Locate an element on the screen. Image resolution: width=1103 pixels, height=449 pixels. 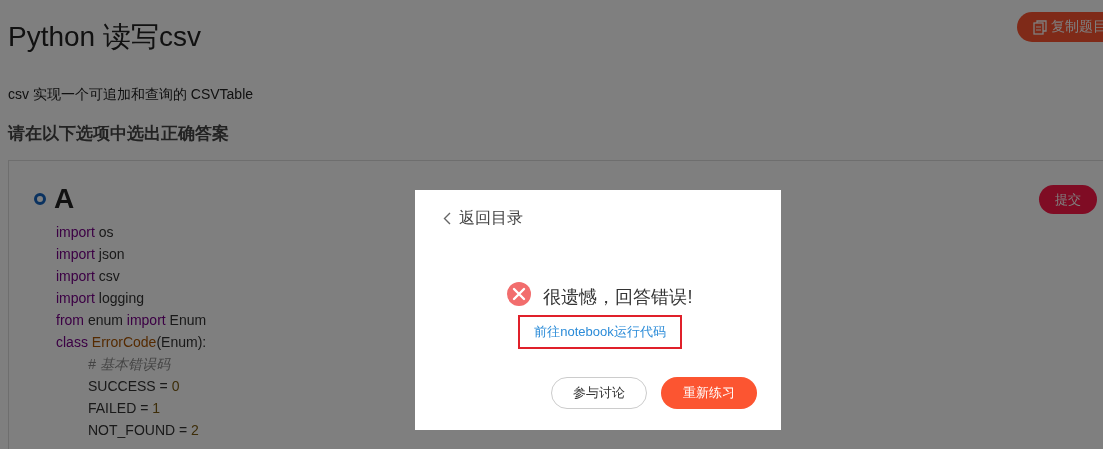
code-line: SUCCESS = 0 is located at coordinates (134, 386).